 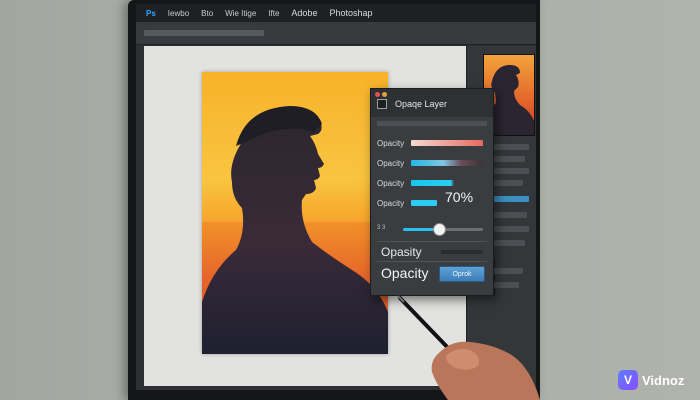 I want to click on layer-icon, so click(x=382, y=104).